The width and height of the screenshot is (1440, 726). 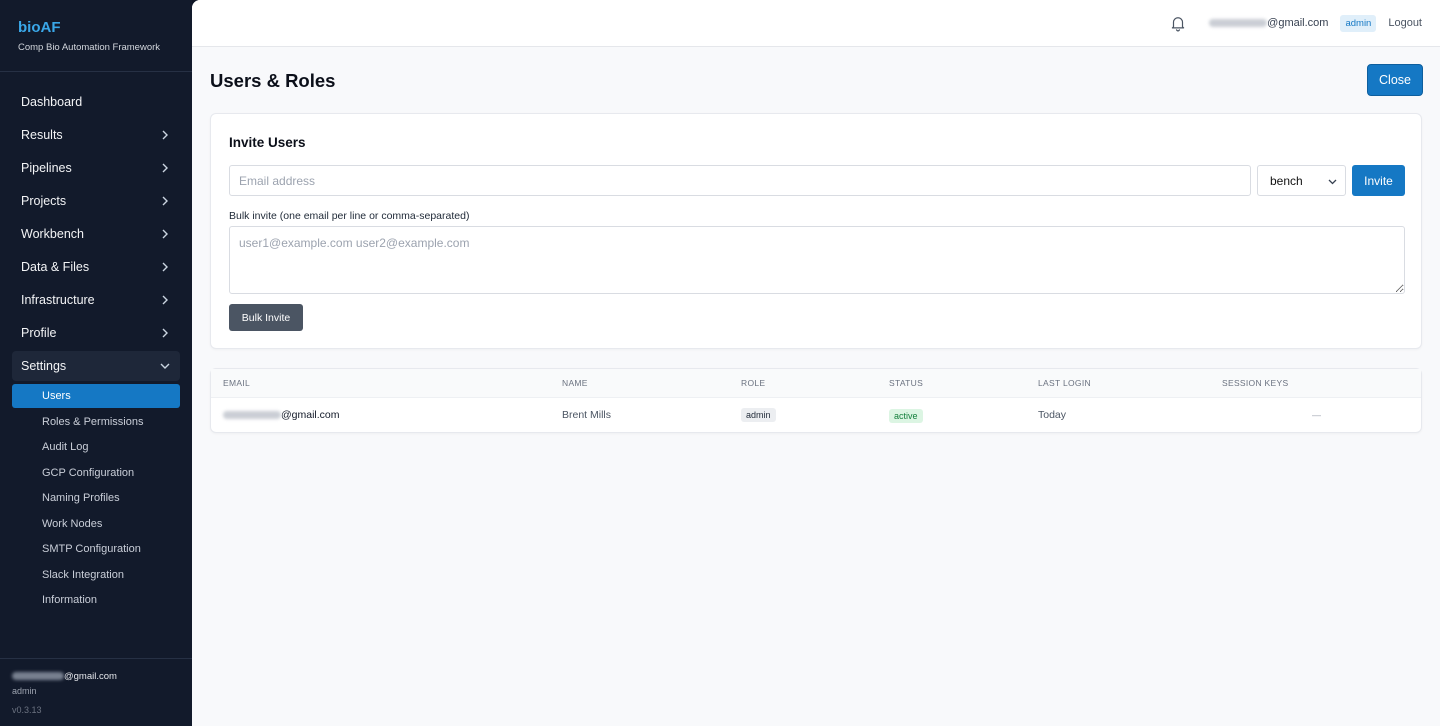 I want to click on brand: bioAF Comp Bio Automation Framework, so click(x=96, y=36).